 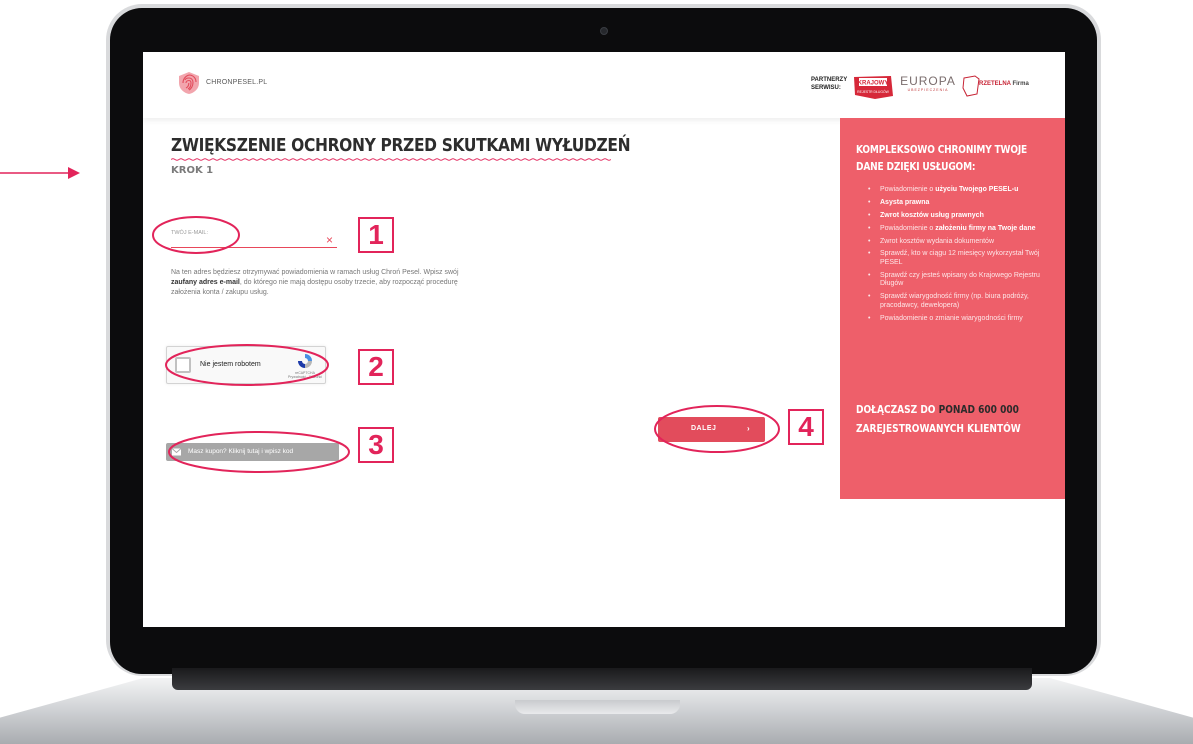 I want to click on promo-item-text: Zwrot kosztów wydania dokumentów, so click(x=937, y=241).